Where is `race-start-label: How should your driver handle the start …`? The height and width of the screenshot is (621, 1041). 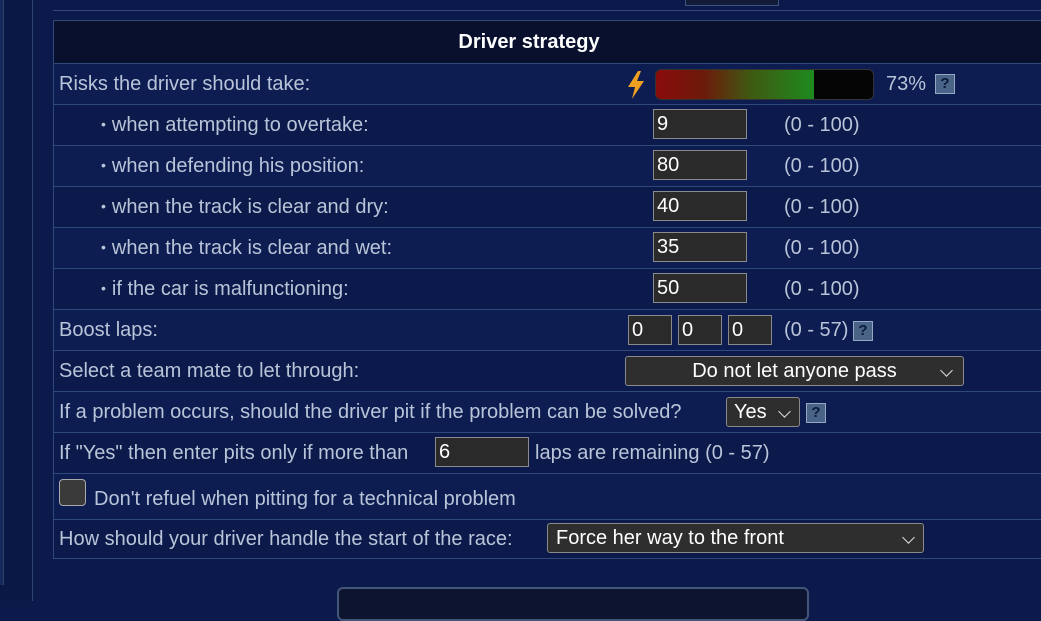
race-start-label: How should your driver handle the start … is located at coordinates (286, 538).